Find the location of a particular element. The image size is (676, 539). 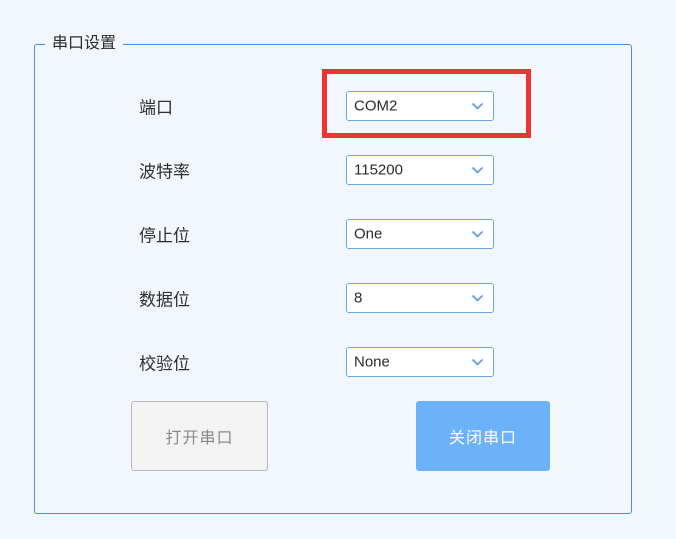

baud-rate-dropdown-value: 115200 is located at coordinates (378, 170).